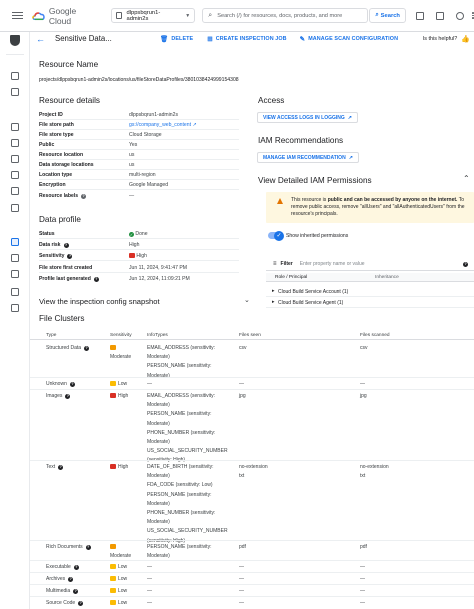  Describe the element at coordinates (15, 127) in the screenshot. I see `findings-icon` at that location.